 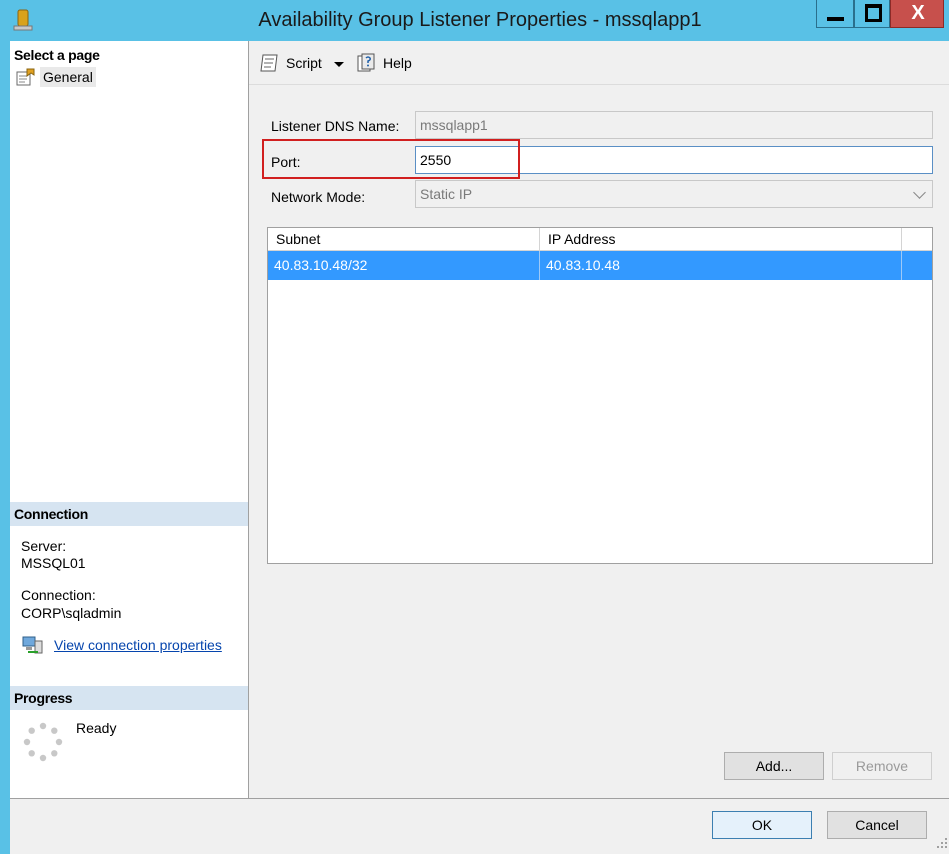 What do you see at coordinates (397, 63) in the screenshot?
I see `help-label: Help` at bounding box center [397, 63].